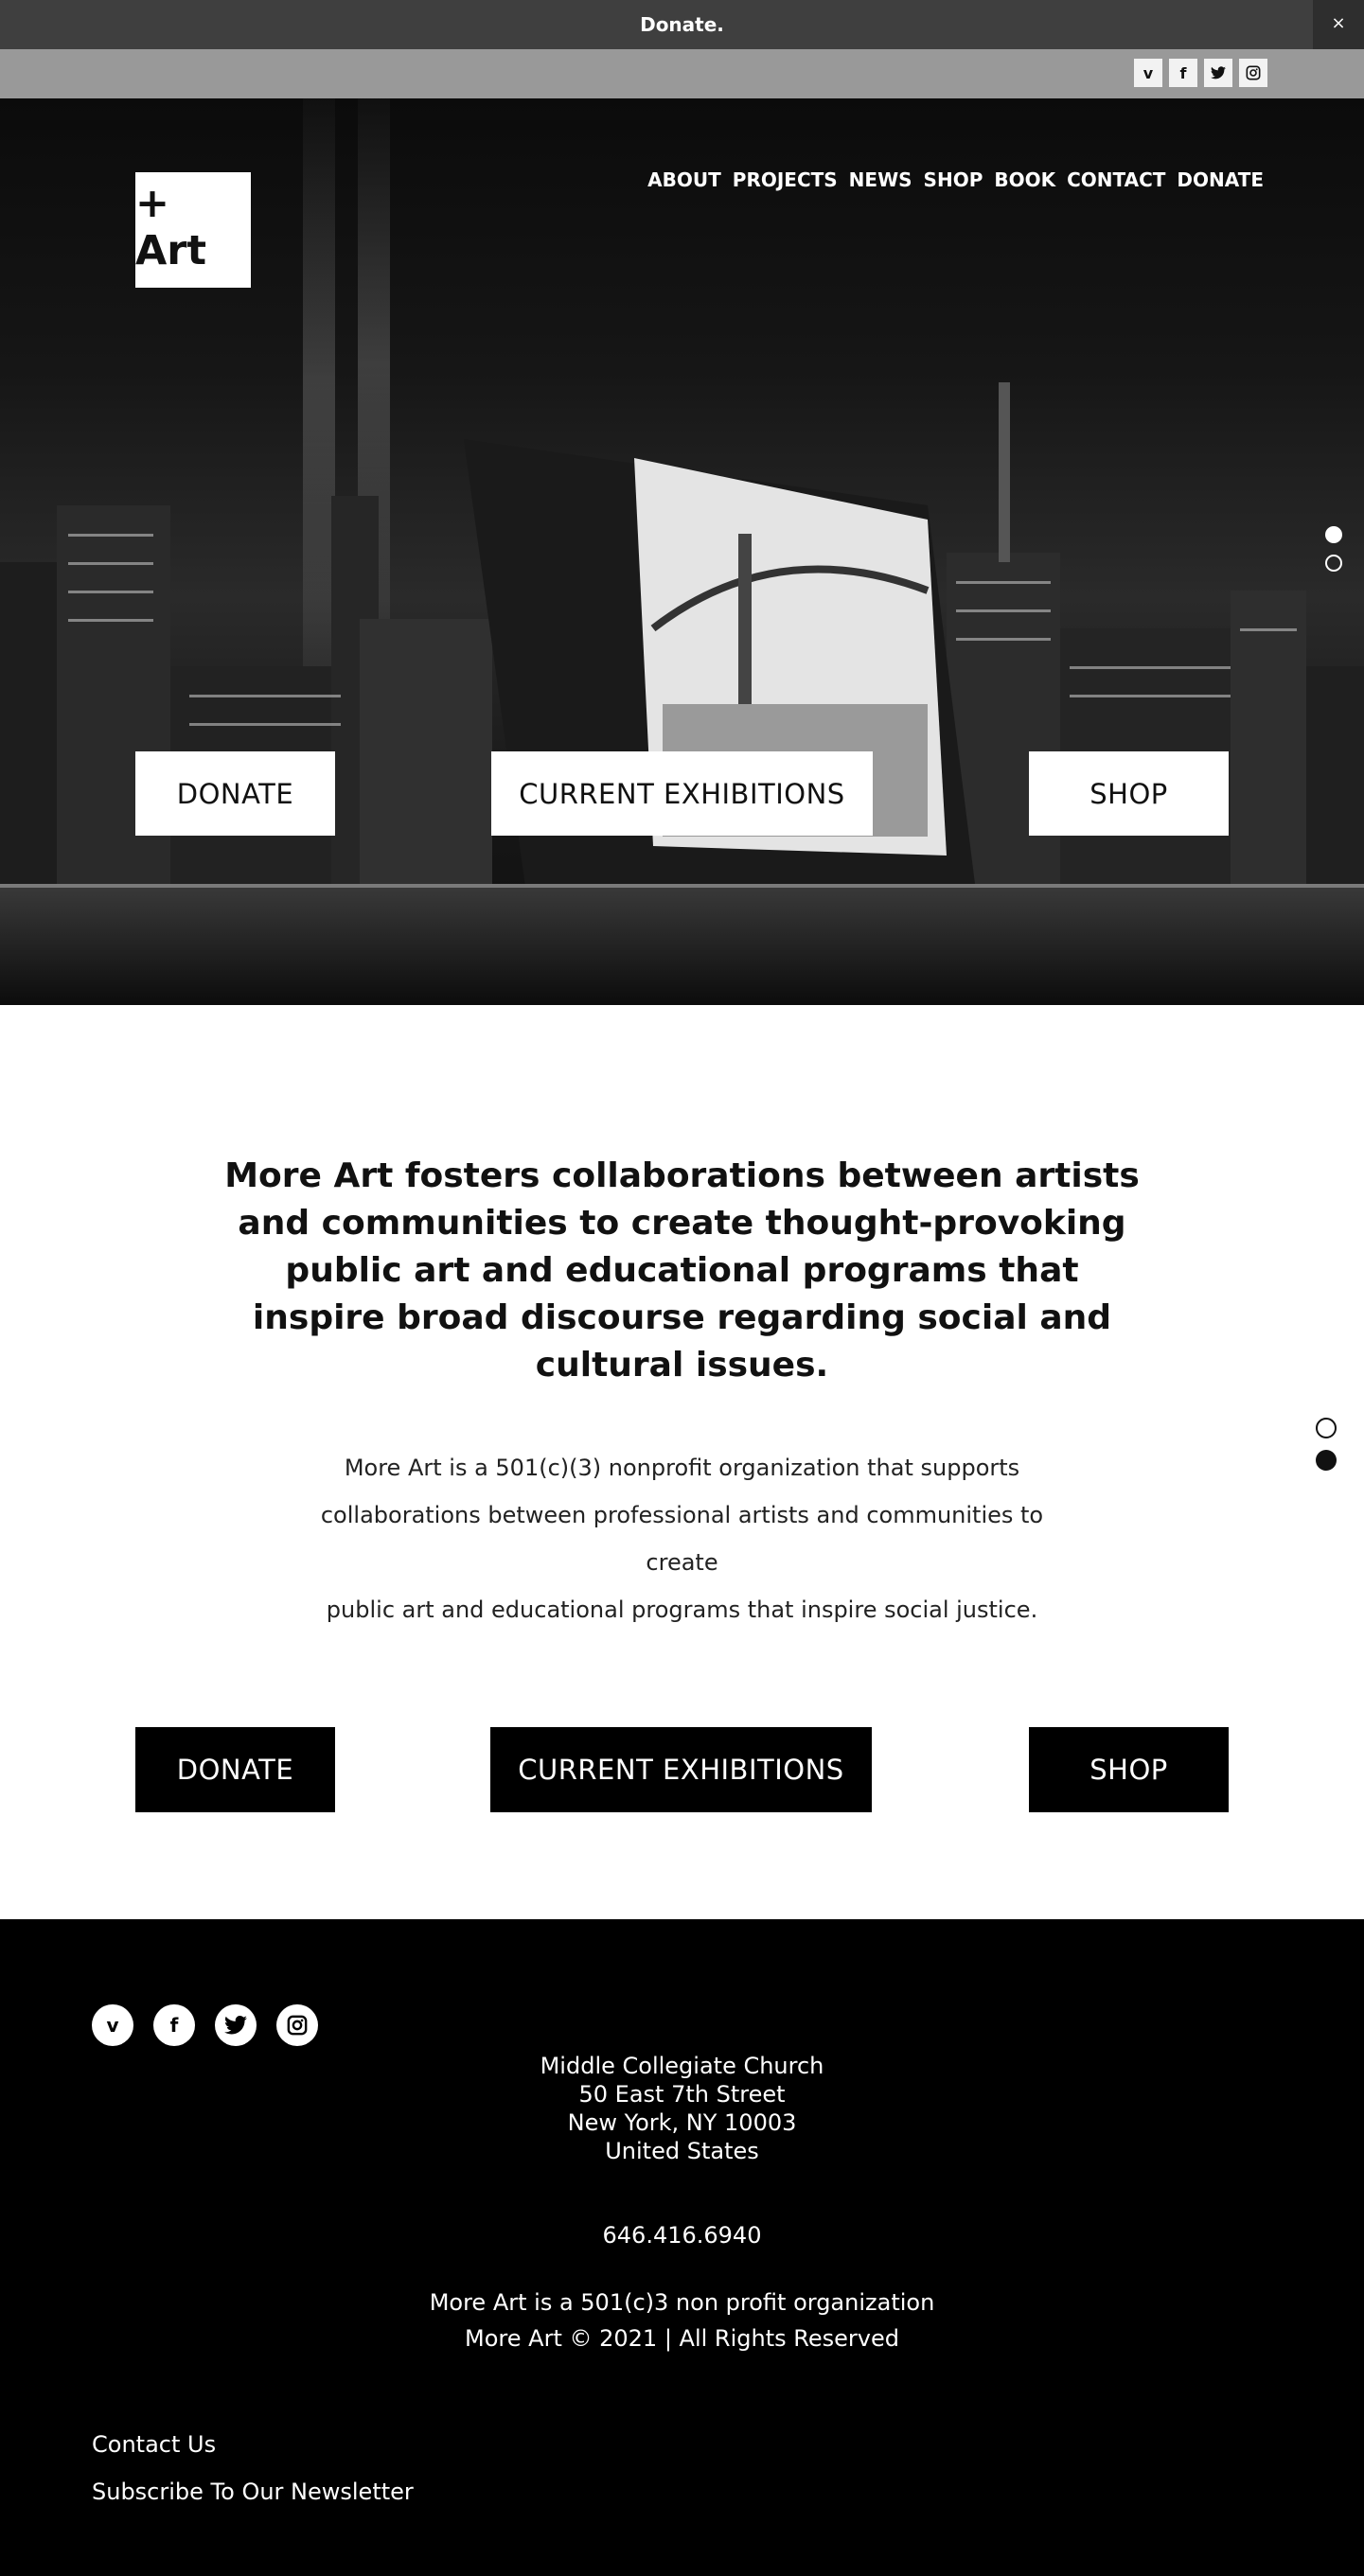  What do you see at coordinates (682, 2235) in the screenshot?
I see `footer-phone: 646.416.6940` at bounding box center [682, 2235].